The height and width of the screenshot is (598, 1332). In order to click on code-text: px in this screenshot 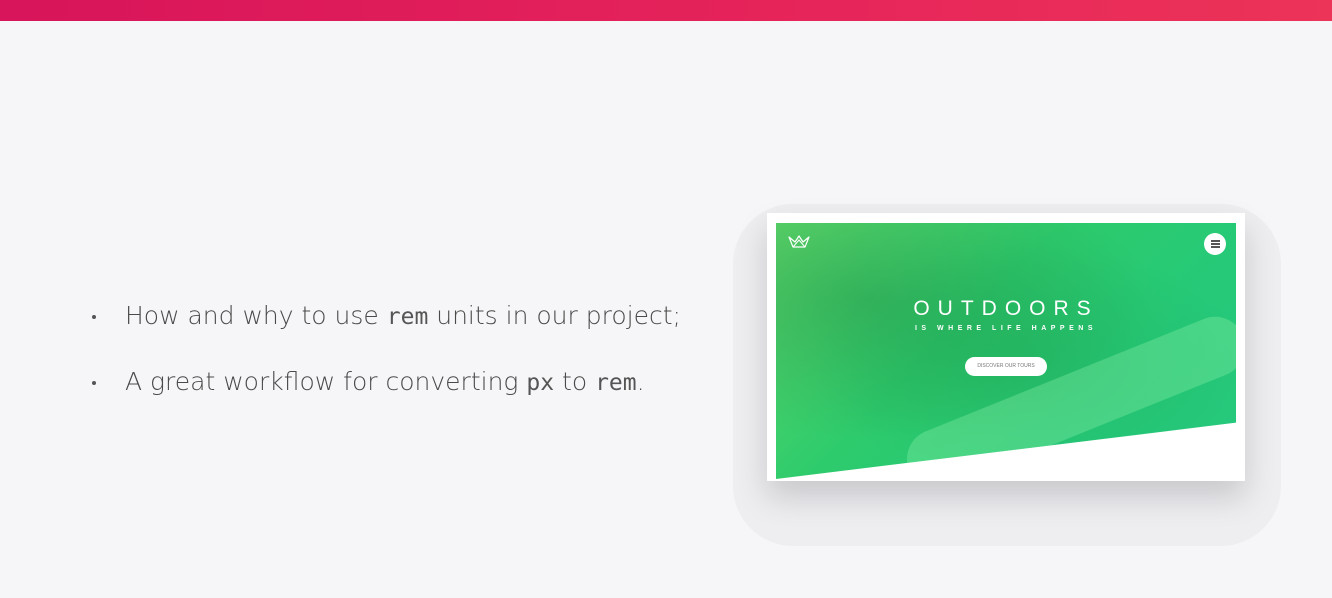, I will do `click(540, 383)`.